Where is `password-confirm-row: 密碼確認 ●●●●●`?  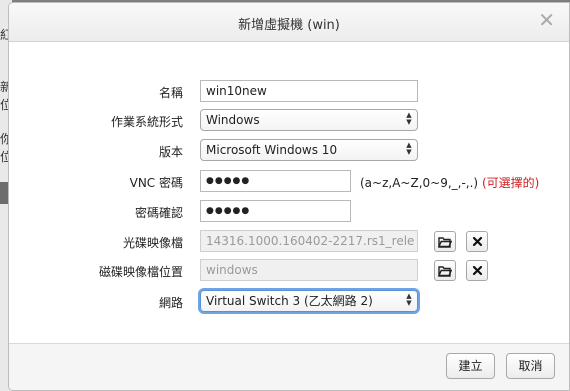
password-confirm-row: 密碼確認 ●●●●● is located at coordinates (289, 212).